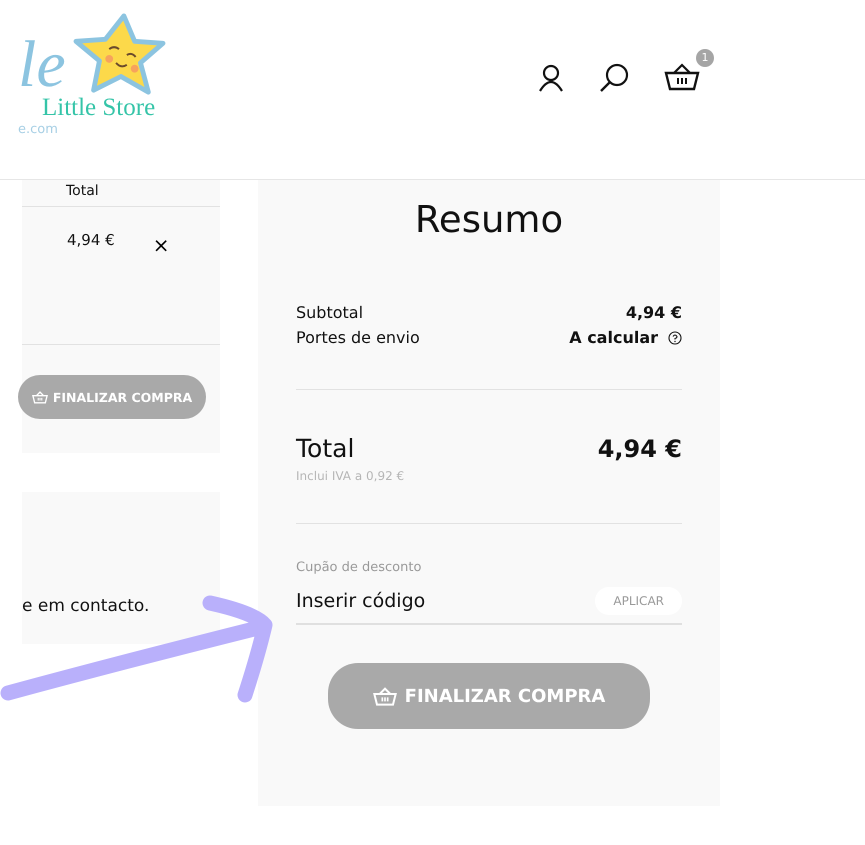  Describe the element at coordinates (330, 312) in the screenshot. I see `summary-label: Subtotal` at that location.